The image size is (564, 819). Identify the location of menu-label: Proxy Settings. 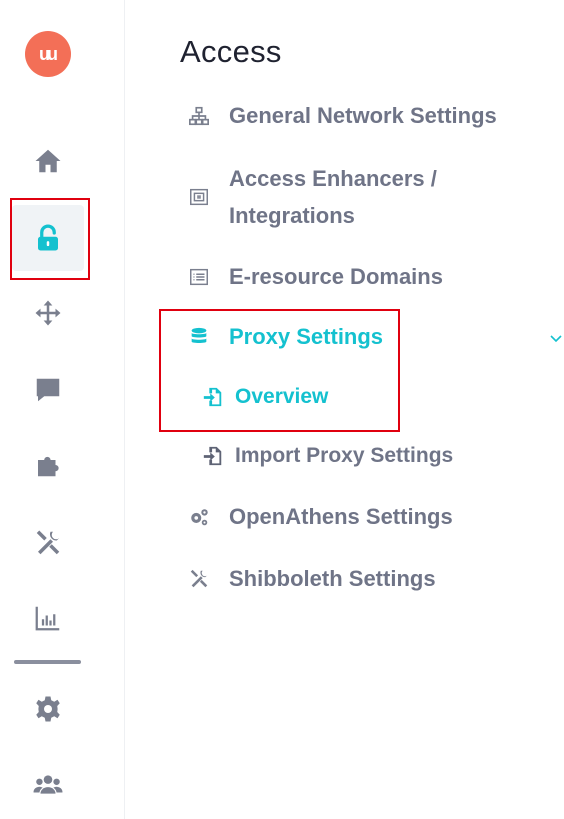
(306, 336).